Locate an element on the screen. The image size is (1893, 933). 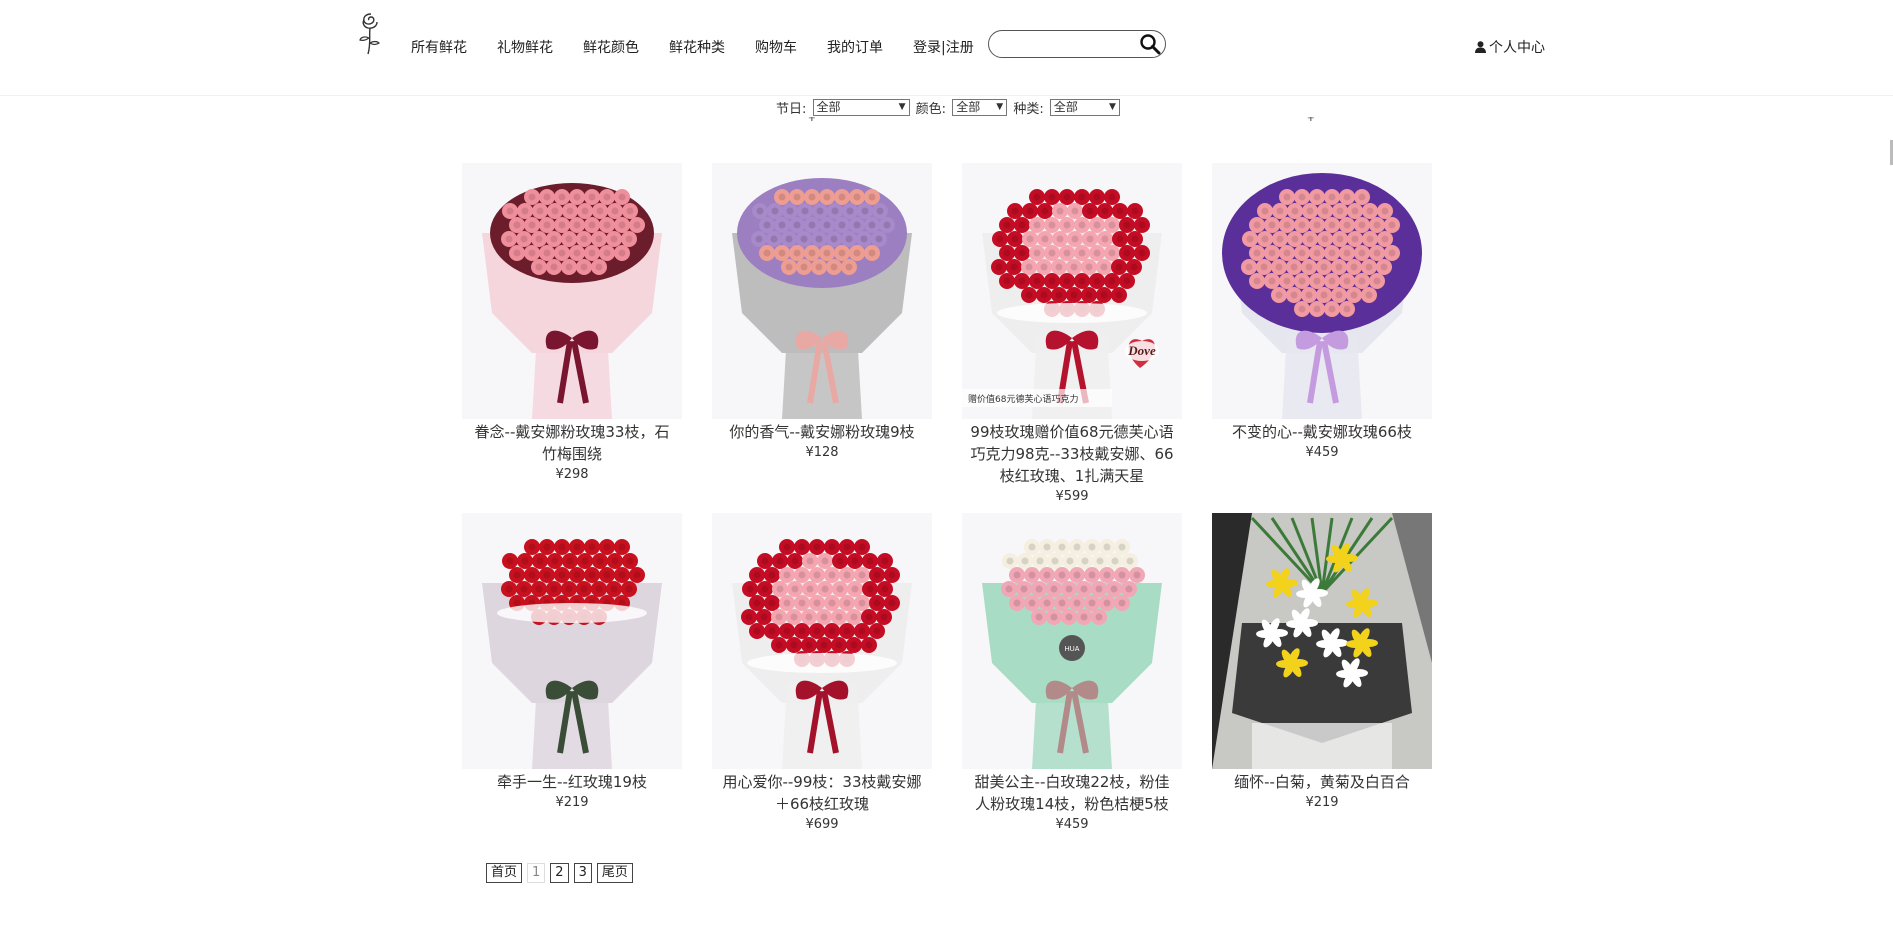
nav-gift-flowers: 礼物鲜花 is located at coordinates (525, 47).